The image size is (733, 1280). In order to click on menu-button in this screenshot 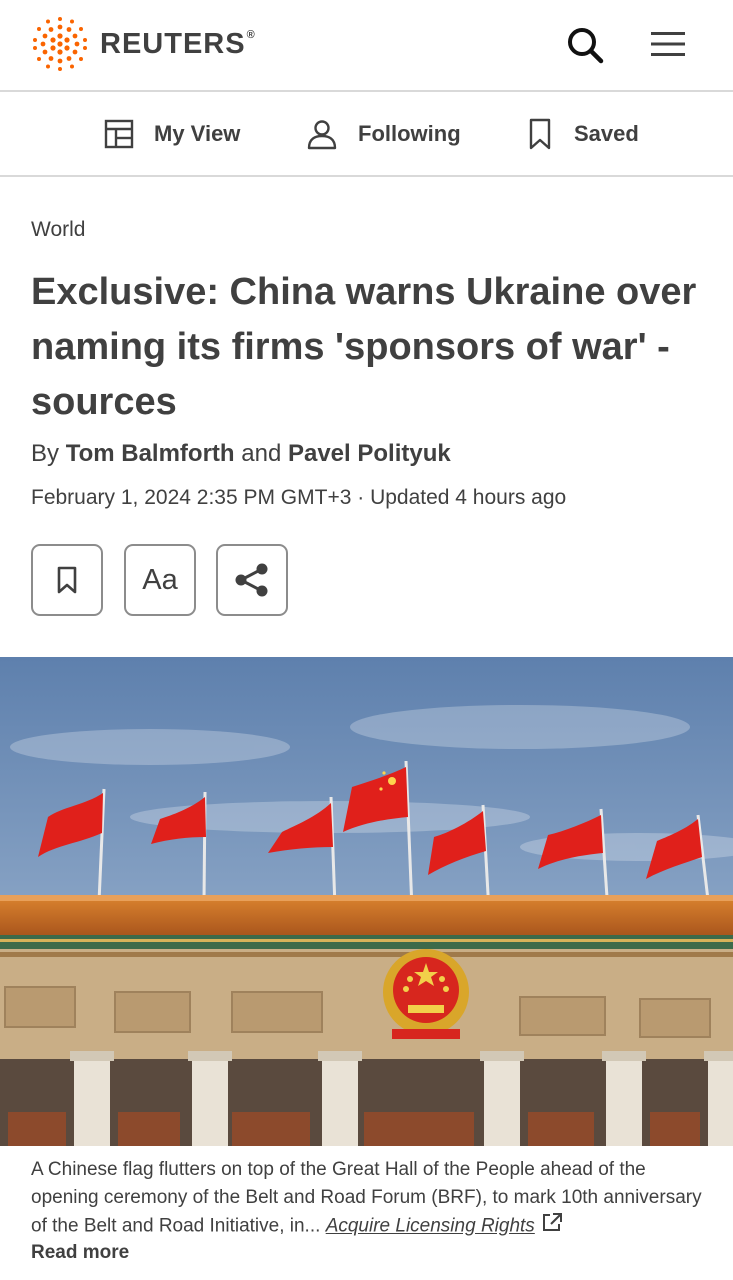, I will do `click(668, 44)`.